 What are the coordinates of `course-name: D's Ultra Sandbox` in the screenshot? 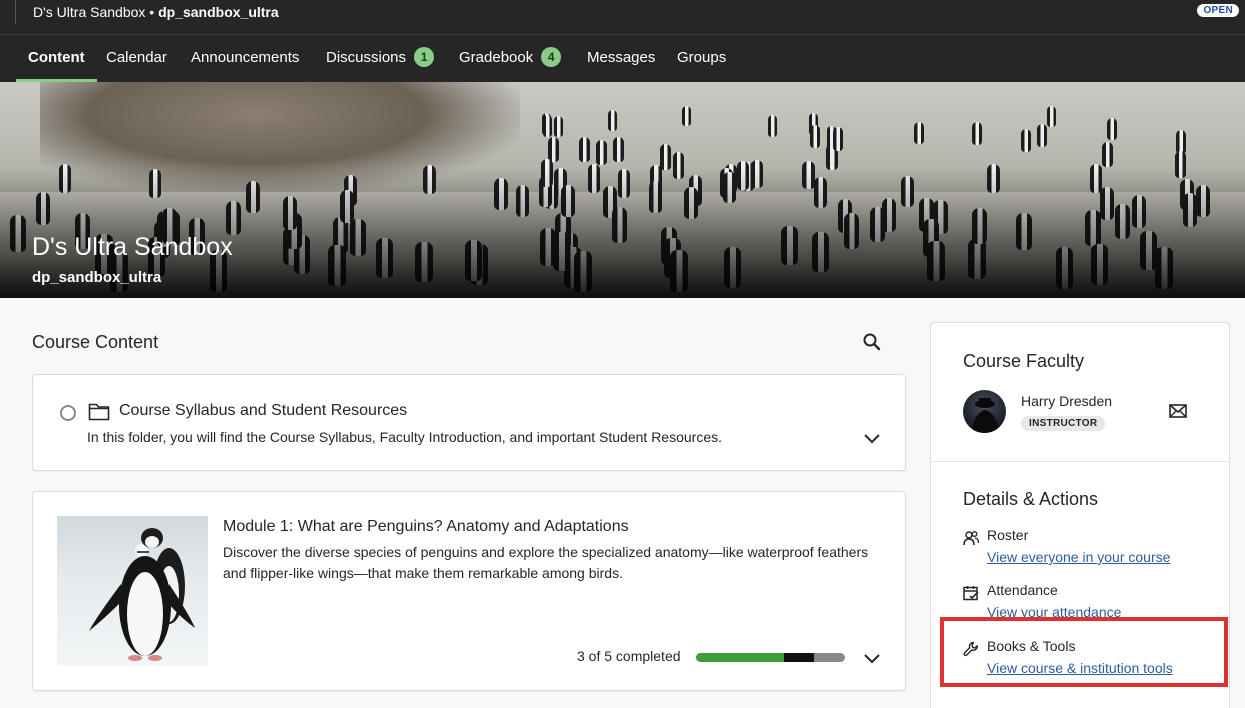 It's located at (89, 12).